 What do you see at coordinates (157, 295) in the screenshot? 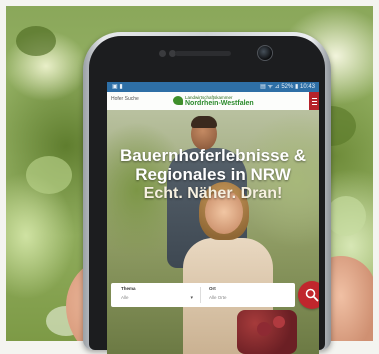
I see `topic-select: Thema Alle ▾` at bounding box center [157, 295].